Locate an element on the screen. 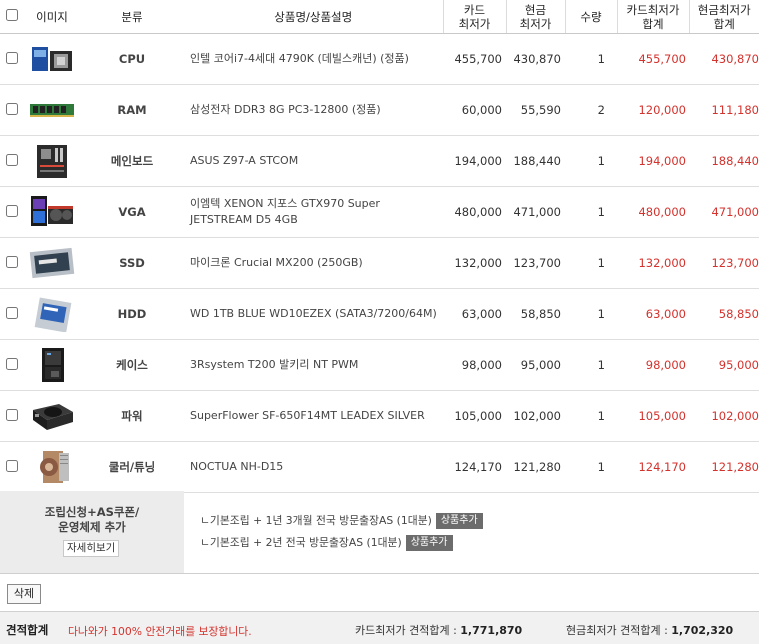  product-name: 3Rsystem T200 발키리 NT PWM is located at coordinates (313, 365).